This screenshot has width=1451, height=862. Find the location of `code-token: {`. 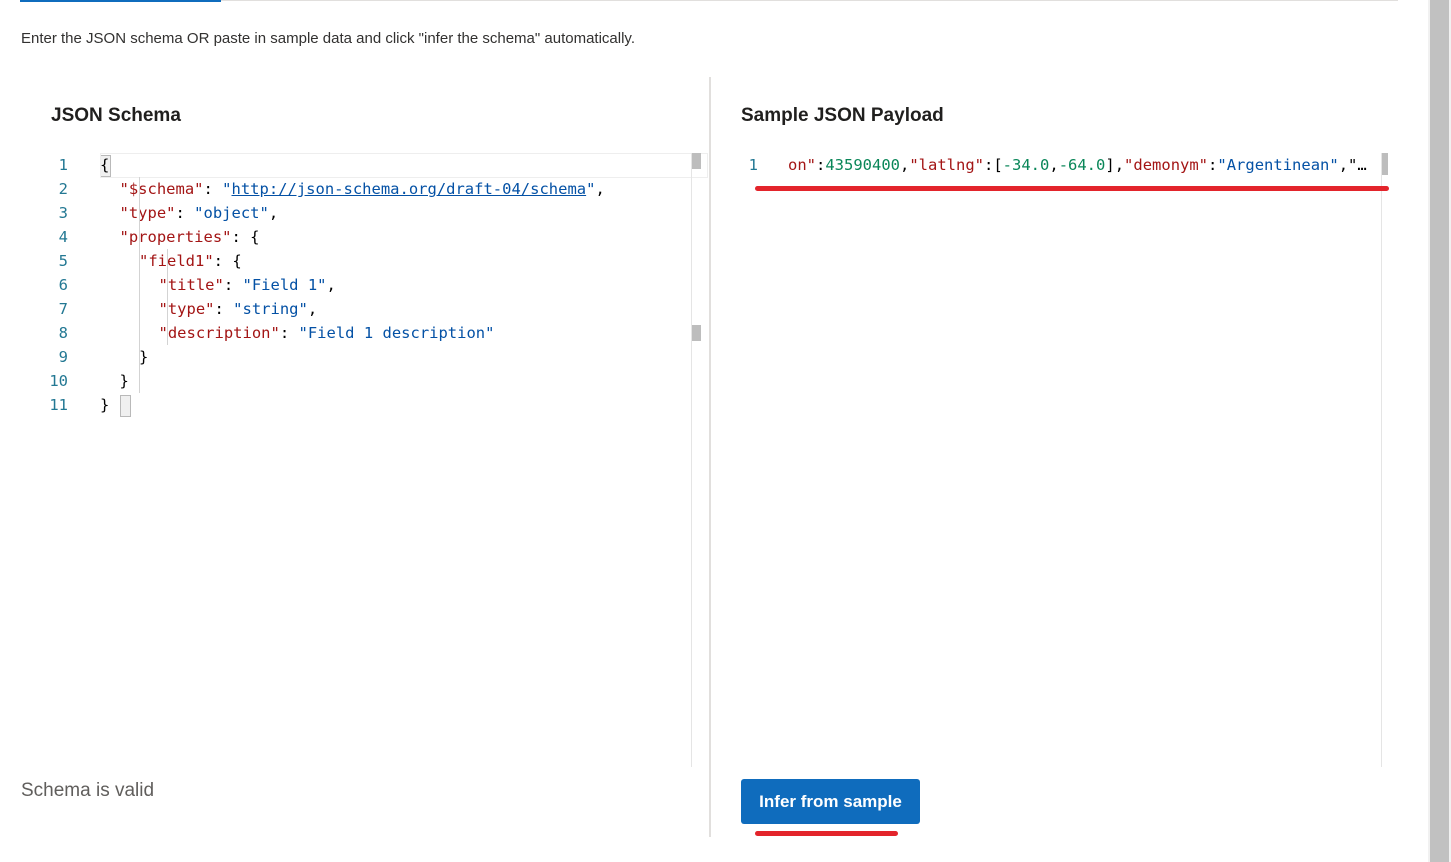

code-token: { is located at coordinates (105, 165).